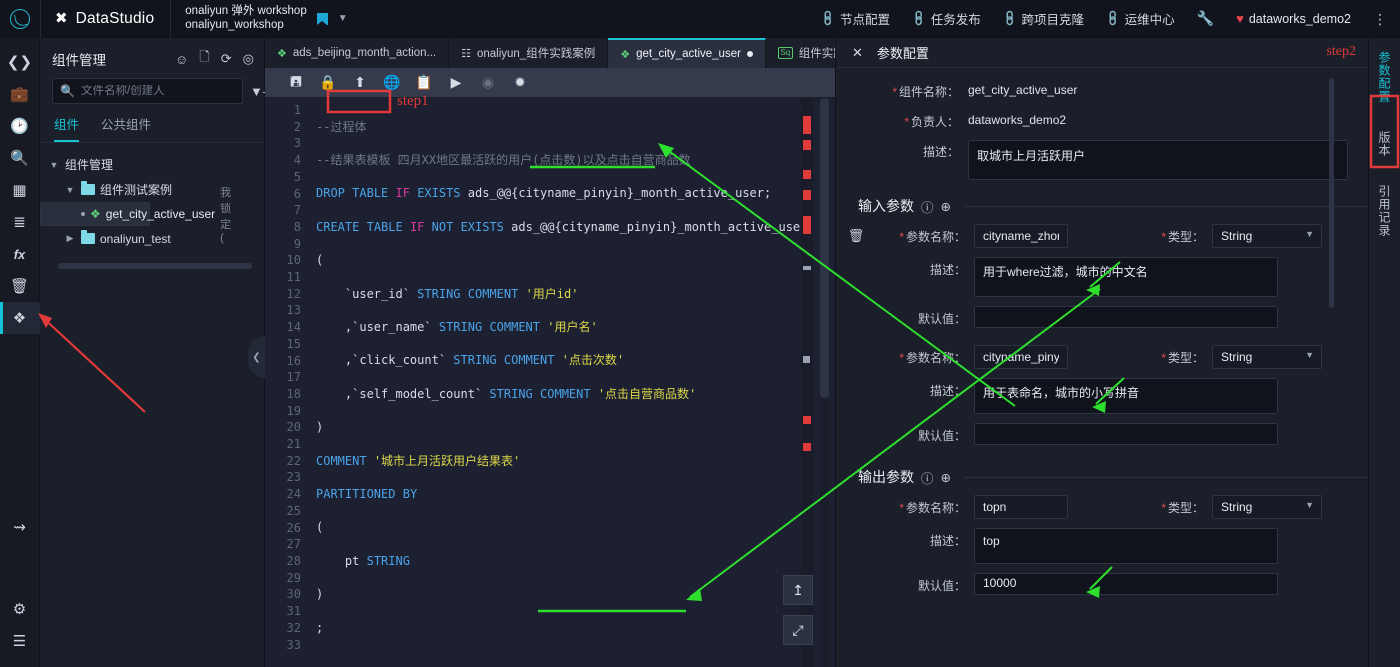 This screenshot has height=667, width=1400. What do you see at coordinates (20, 609) in the screenshot?
I see `settings-gear-icon: ⚙` at bounding box center [20, 609].